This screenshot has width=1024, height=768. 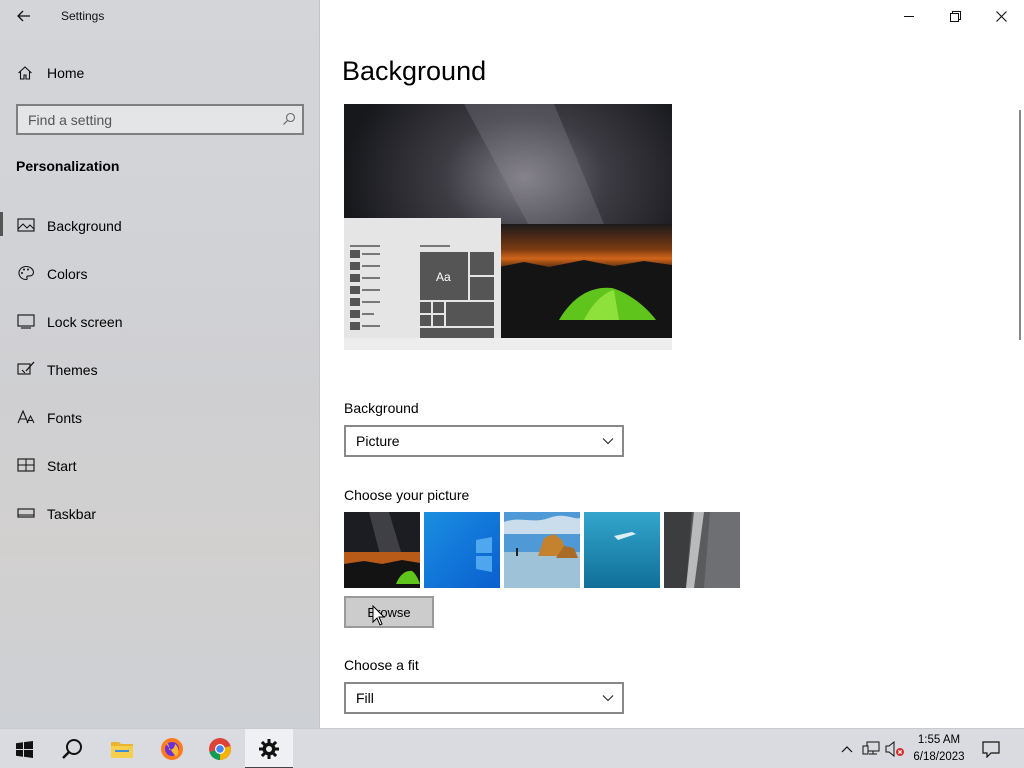 I want to click on sidebar-item-background: Background, so click(x=160, y=232).